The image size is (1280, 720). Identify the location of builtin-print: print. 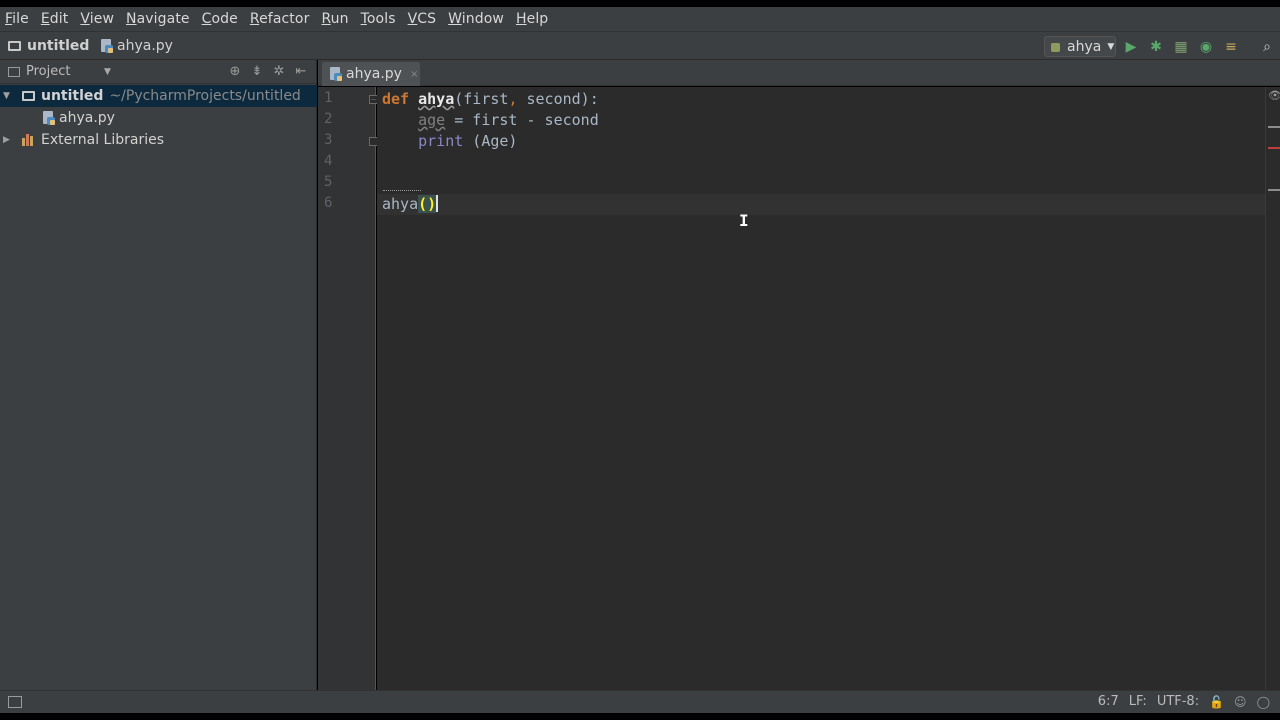
(441, 141).